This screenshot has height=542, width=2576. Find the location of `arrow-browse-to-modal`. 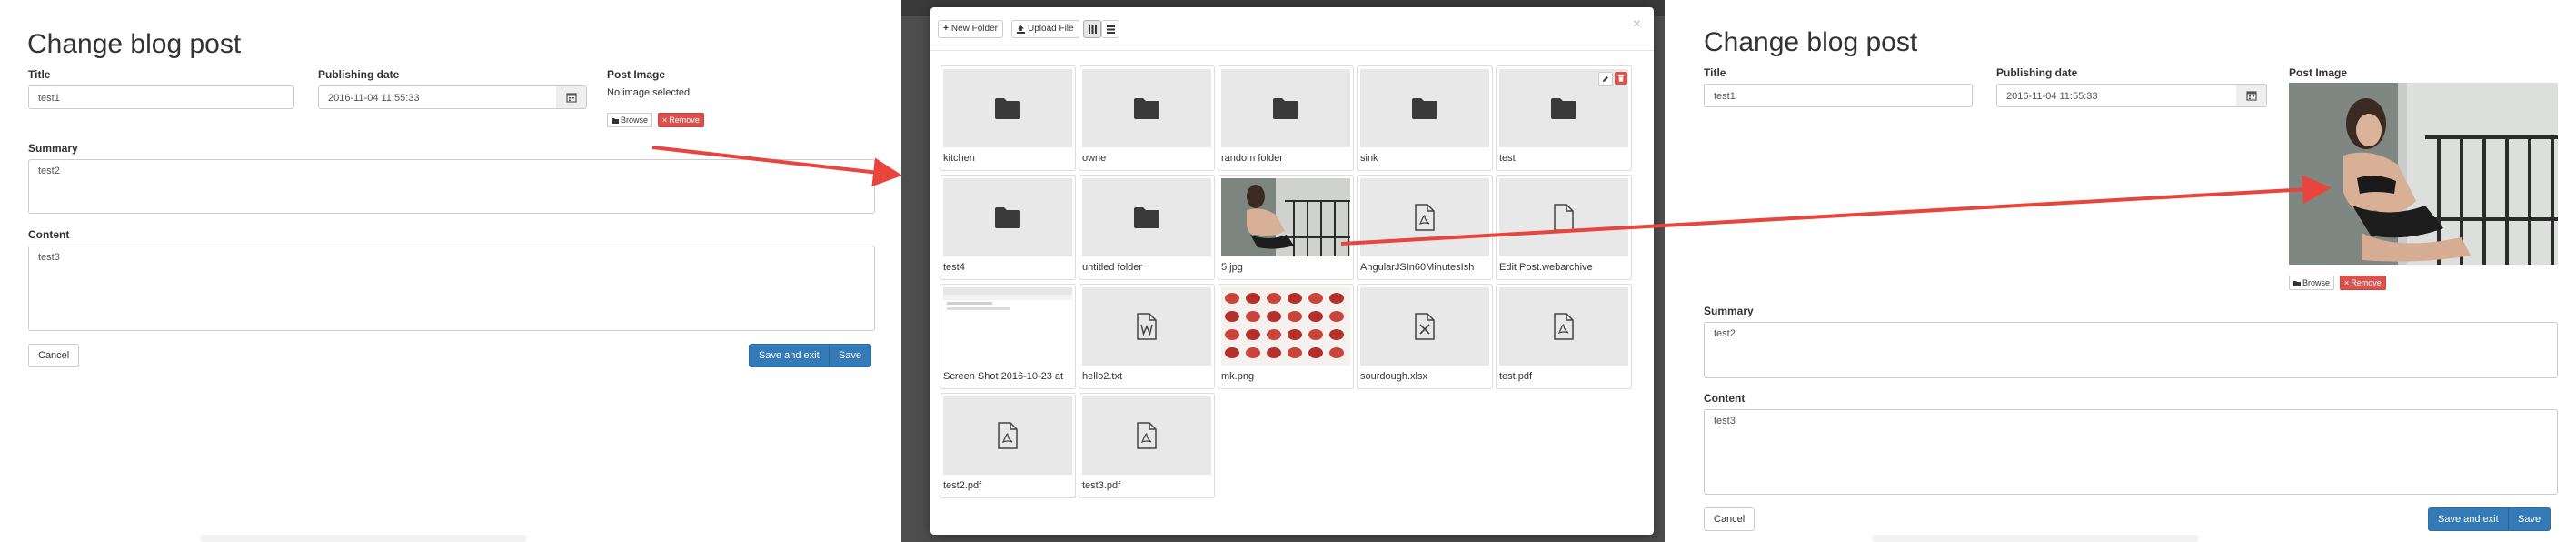

arrow-browse-to-modal is located at coordinates (776, 166).